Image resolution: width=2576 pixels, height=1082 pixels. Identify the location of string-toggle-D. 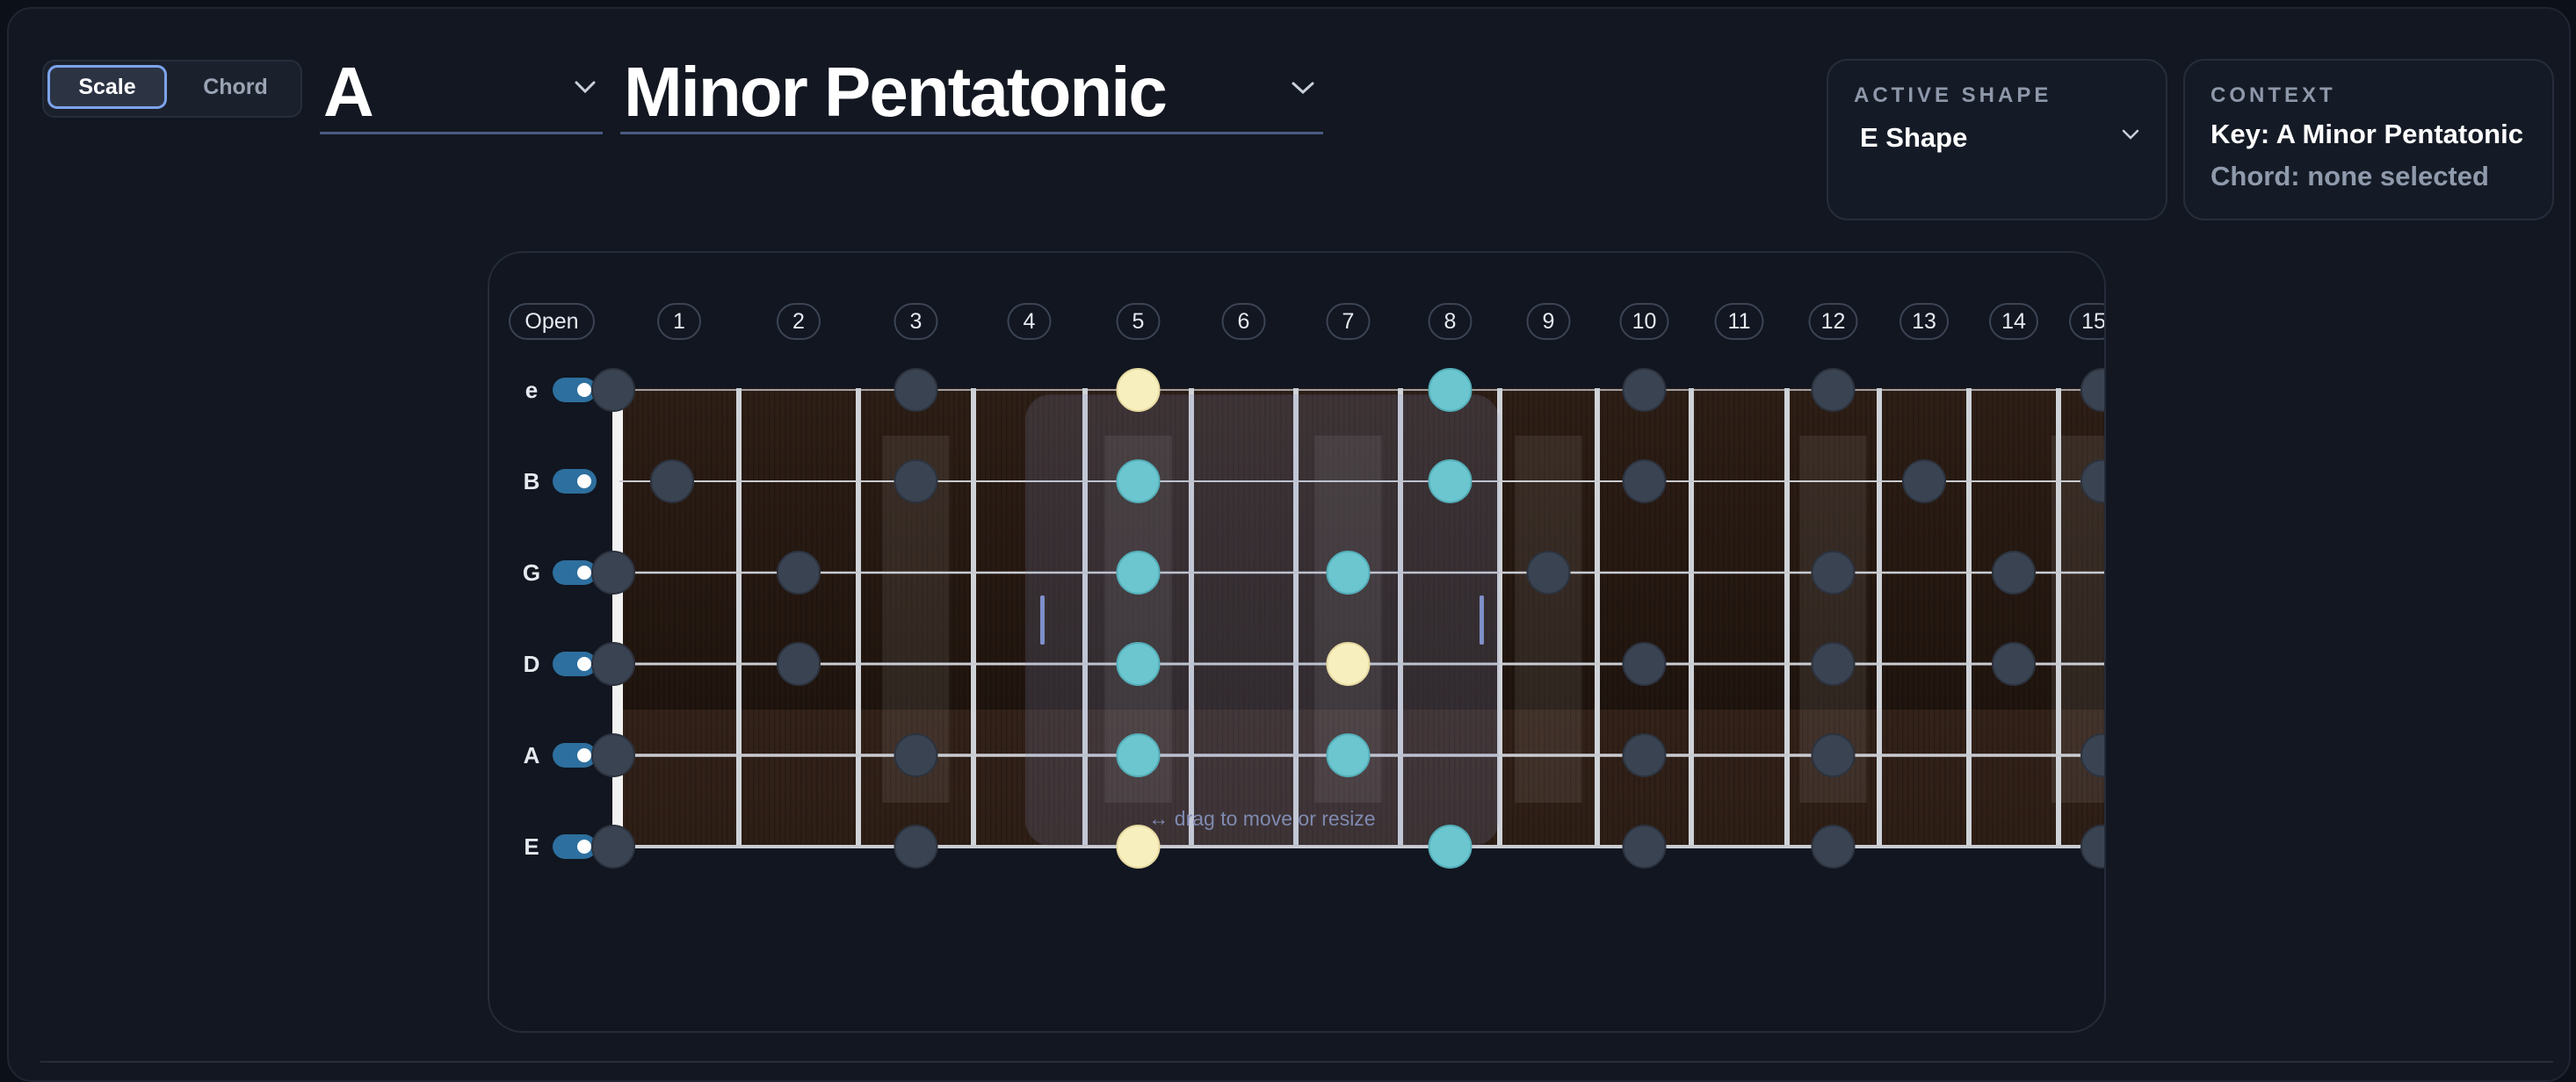
(575, 664).